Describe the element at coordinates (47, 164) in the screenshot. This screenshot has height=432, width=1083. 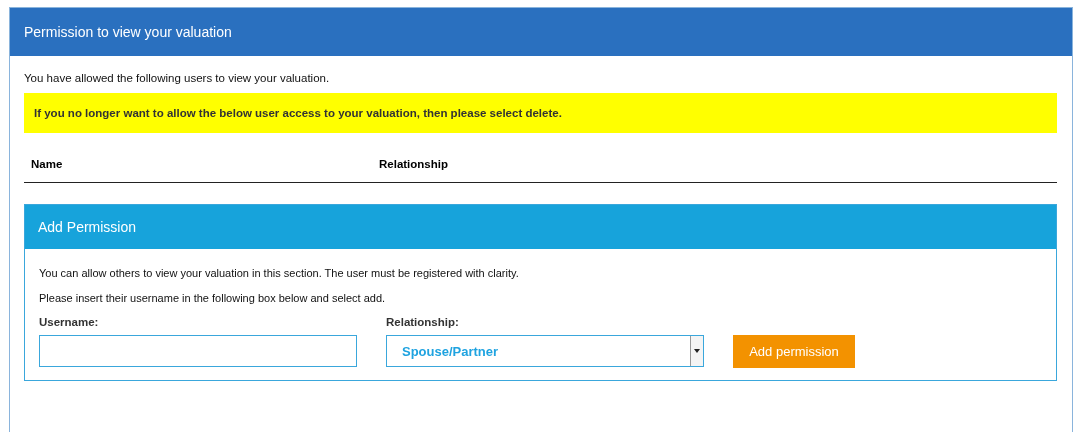
I see `column-header: Name` at that location.